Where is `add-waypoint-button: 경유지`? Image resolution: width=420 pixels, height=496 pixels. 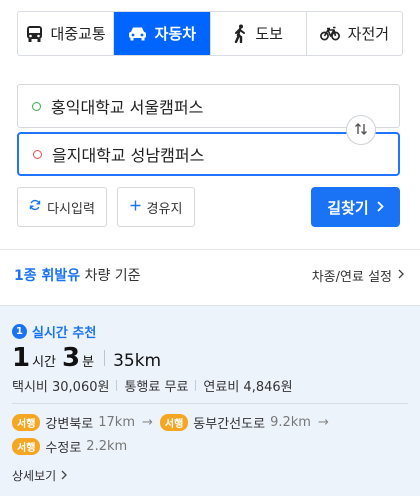 add-waypoint-button: 경유지 is located at coordinates (156, 207).